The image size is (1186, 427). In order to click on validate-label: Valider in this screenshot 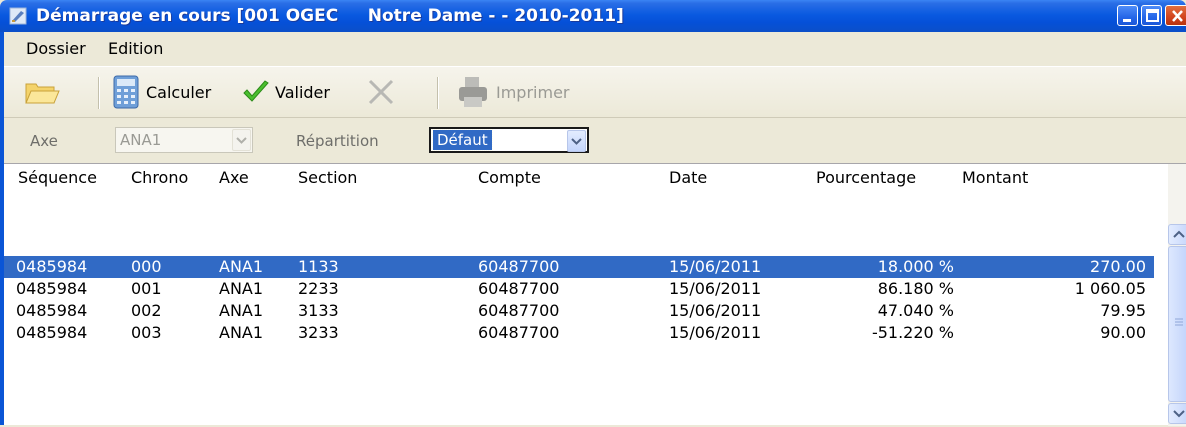, I will do `click(302, 92)`.